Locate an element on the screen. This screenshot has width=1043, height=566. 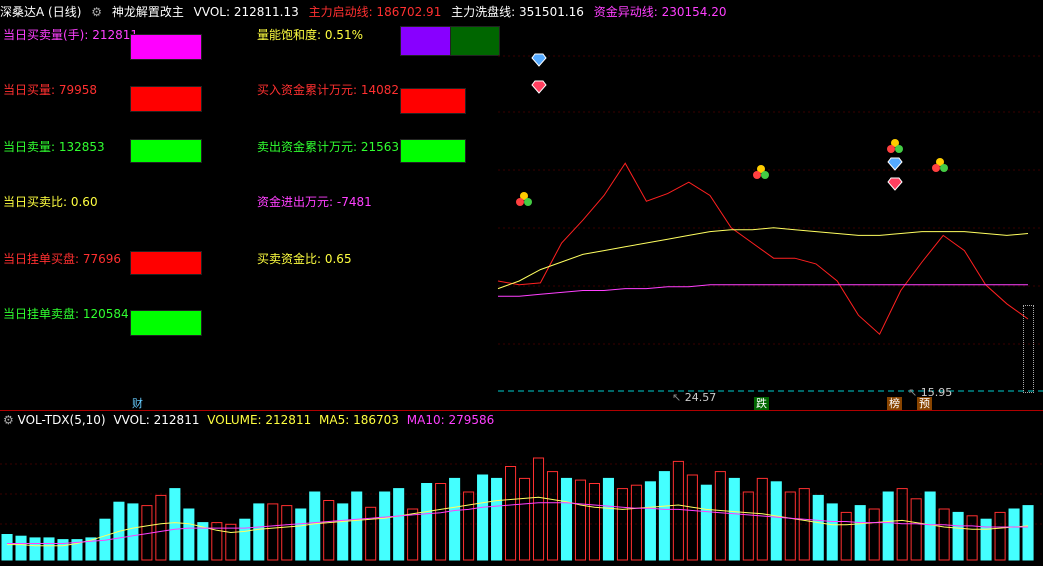
stat-box-buy-fund-red is located at coordinates (433, 101).